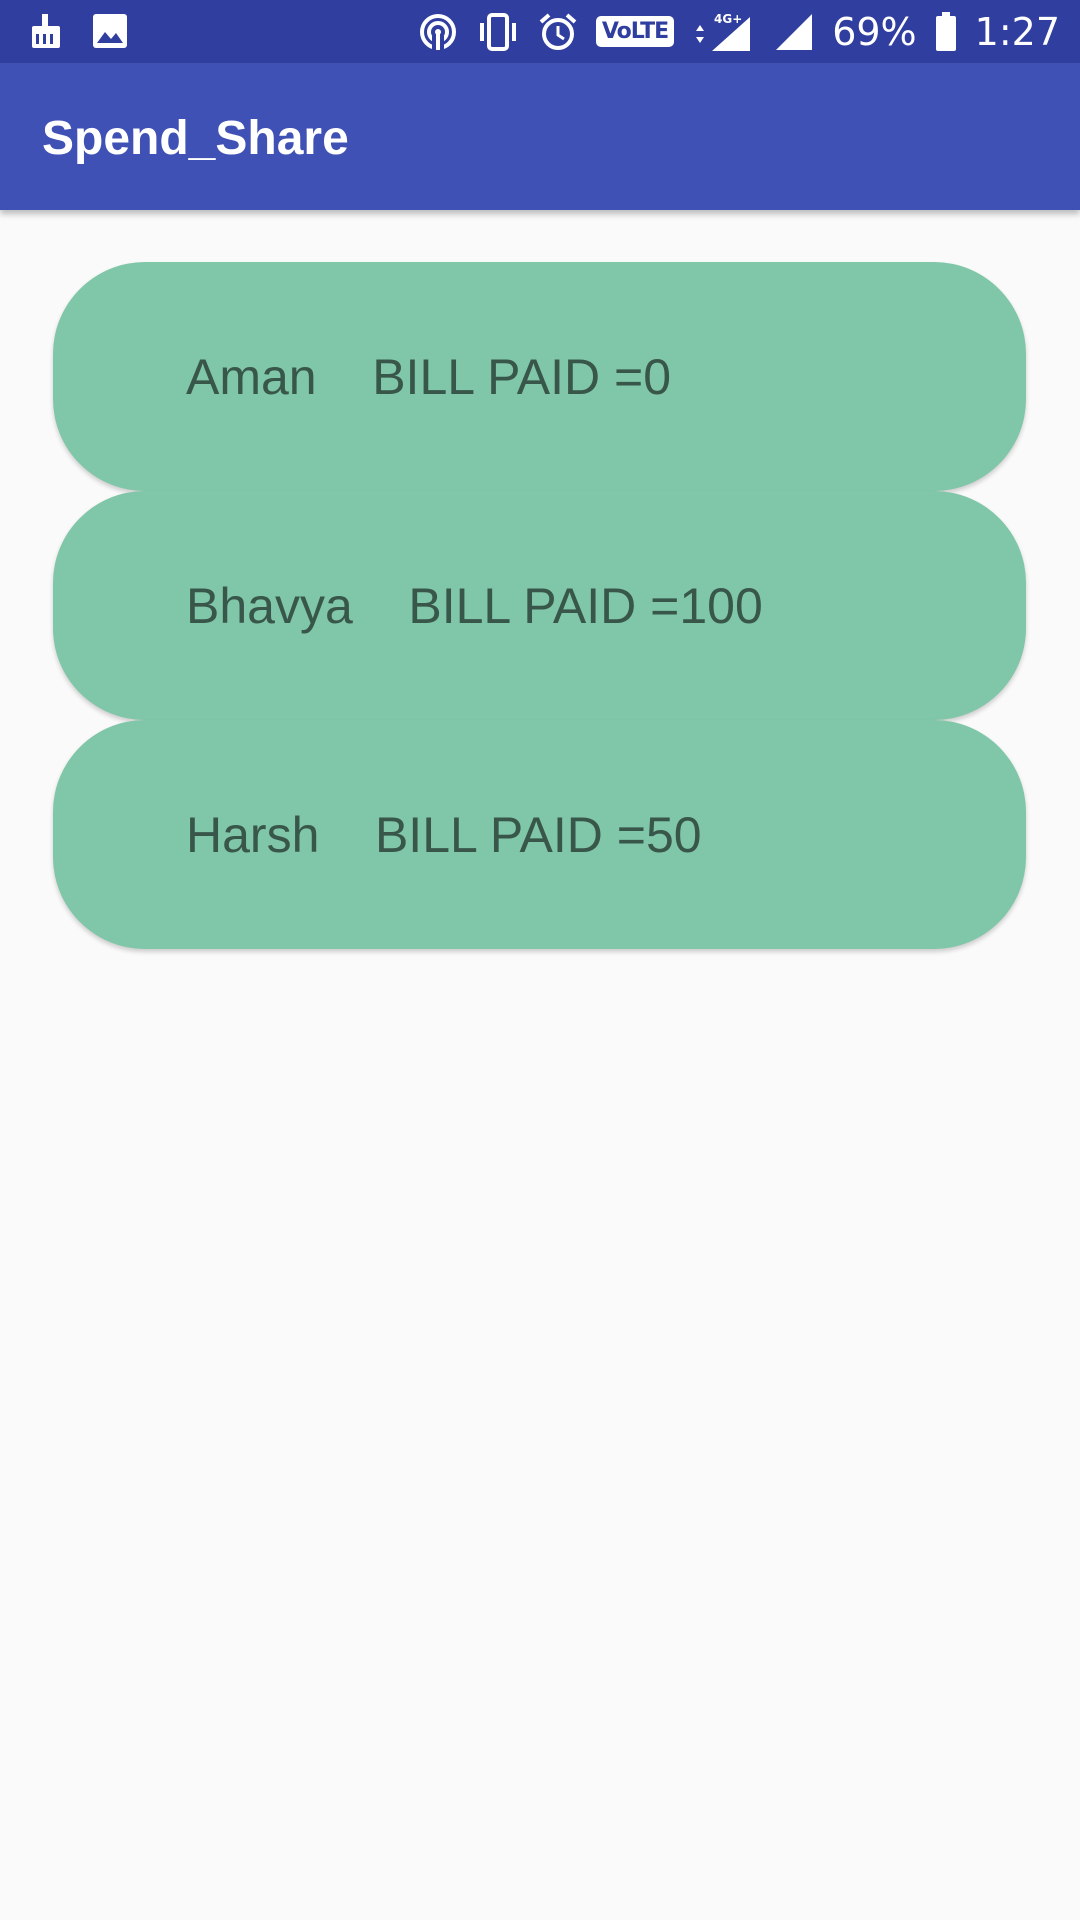  I want to click on signal-4g-icon: 4G+, so click(724, 32).